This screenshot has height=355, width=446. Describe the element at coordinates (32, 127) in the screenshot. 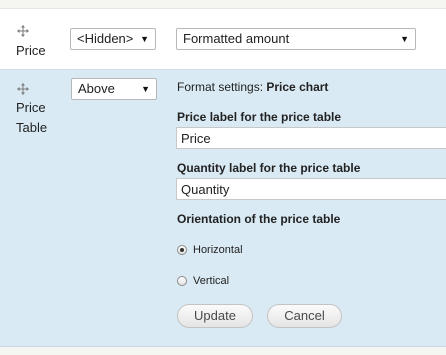

I see `field-label-price-table-line2: Table` at that location.